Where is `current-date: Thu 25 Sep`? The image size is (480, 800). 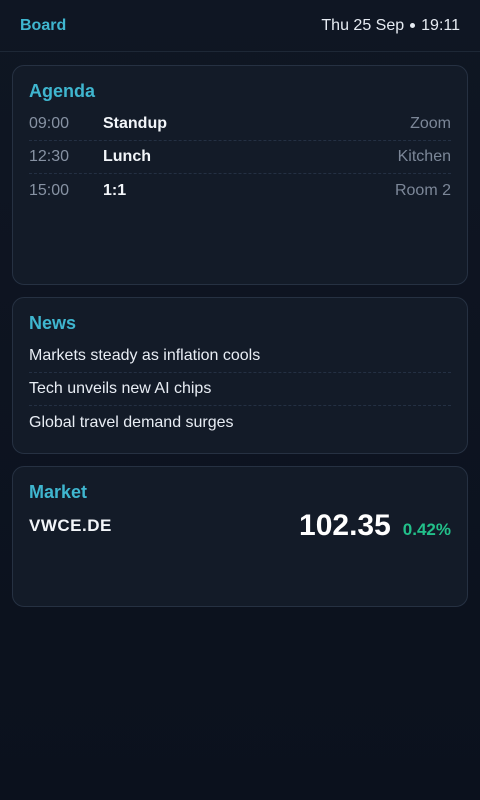 current-date: Thu 25 Sep is located at coordinates (363, 25).